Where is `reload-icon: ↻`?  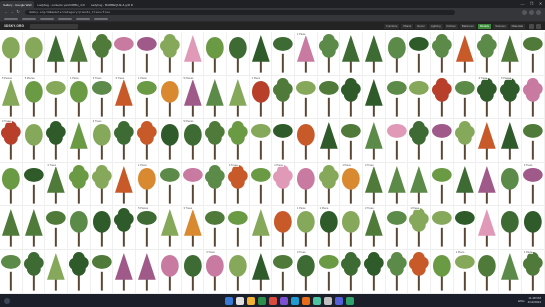
reload-icon: ↻ is located at coordinates (18, 12).